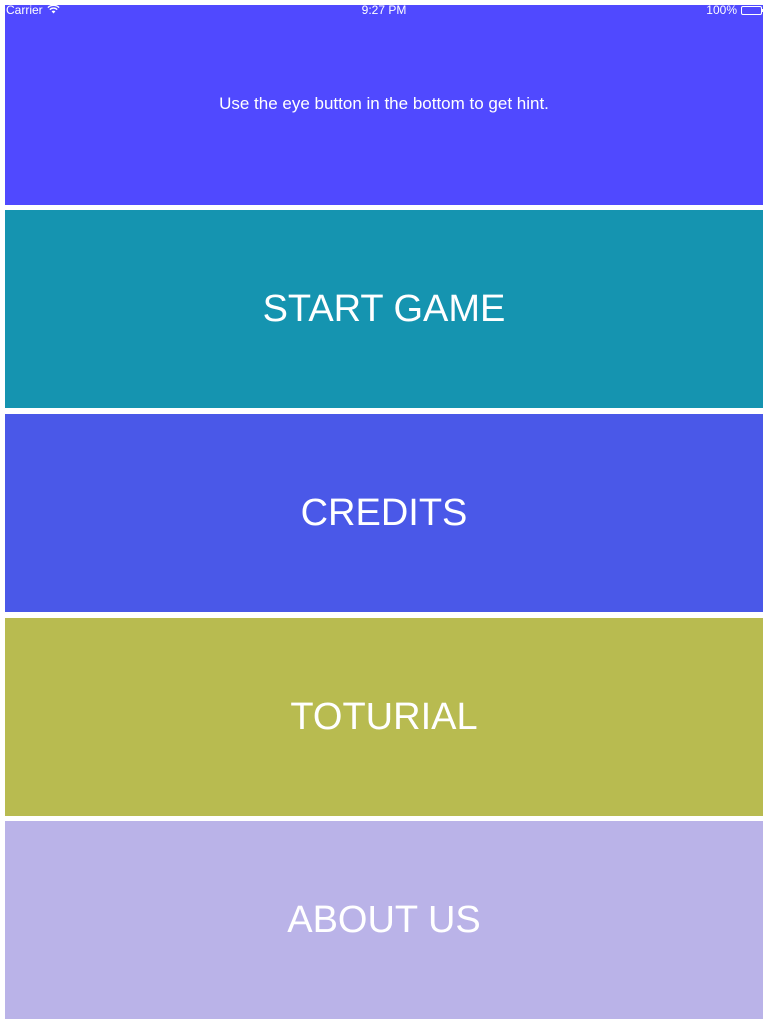  What do you see at coordinates (721, 10) in the screenshot?
I see `battery-percent: 100%` at bounding box center [721, 10].